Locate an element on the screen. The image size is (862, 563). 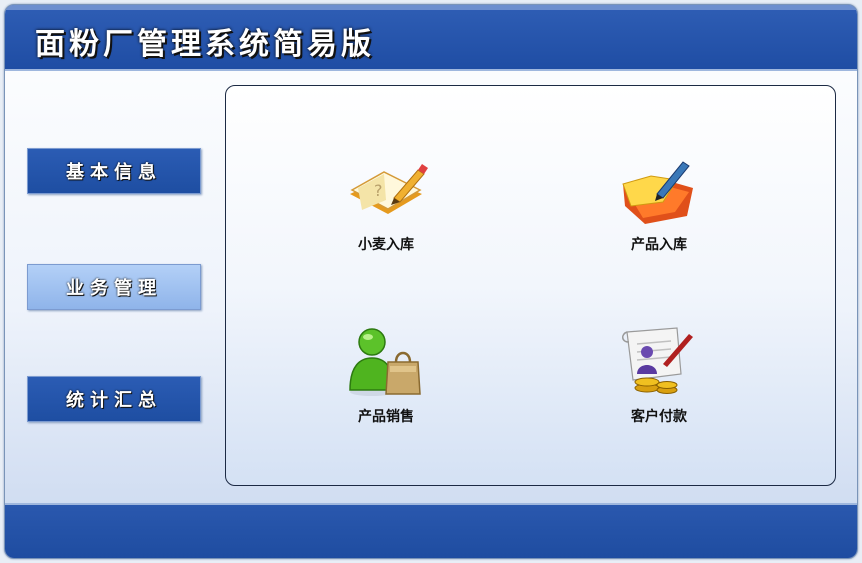
folder-pen-icon is located at coordinates (657, 192).